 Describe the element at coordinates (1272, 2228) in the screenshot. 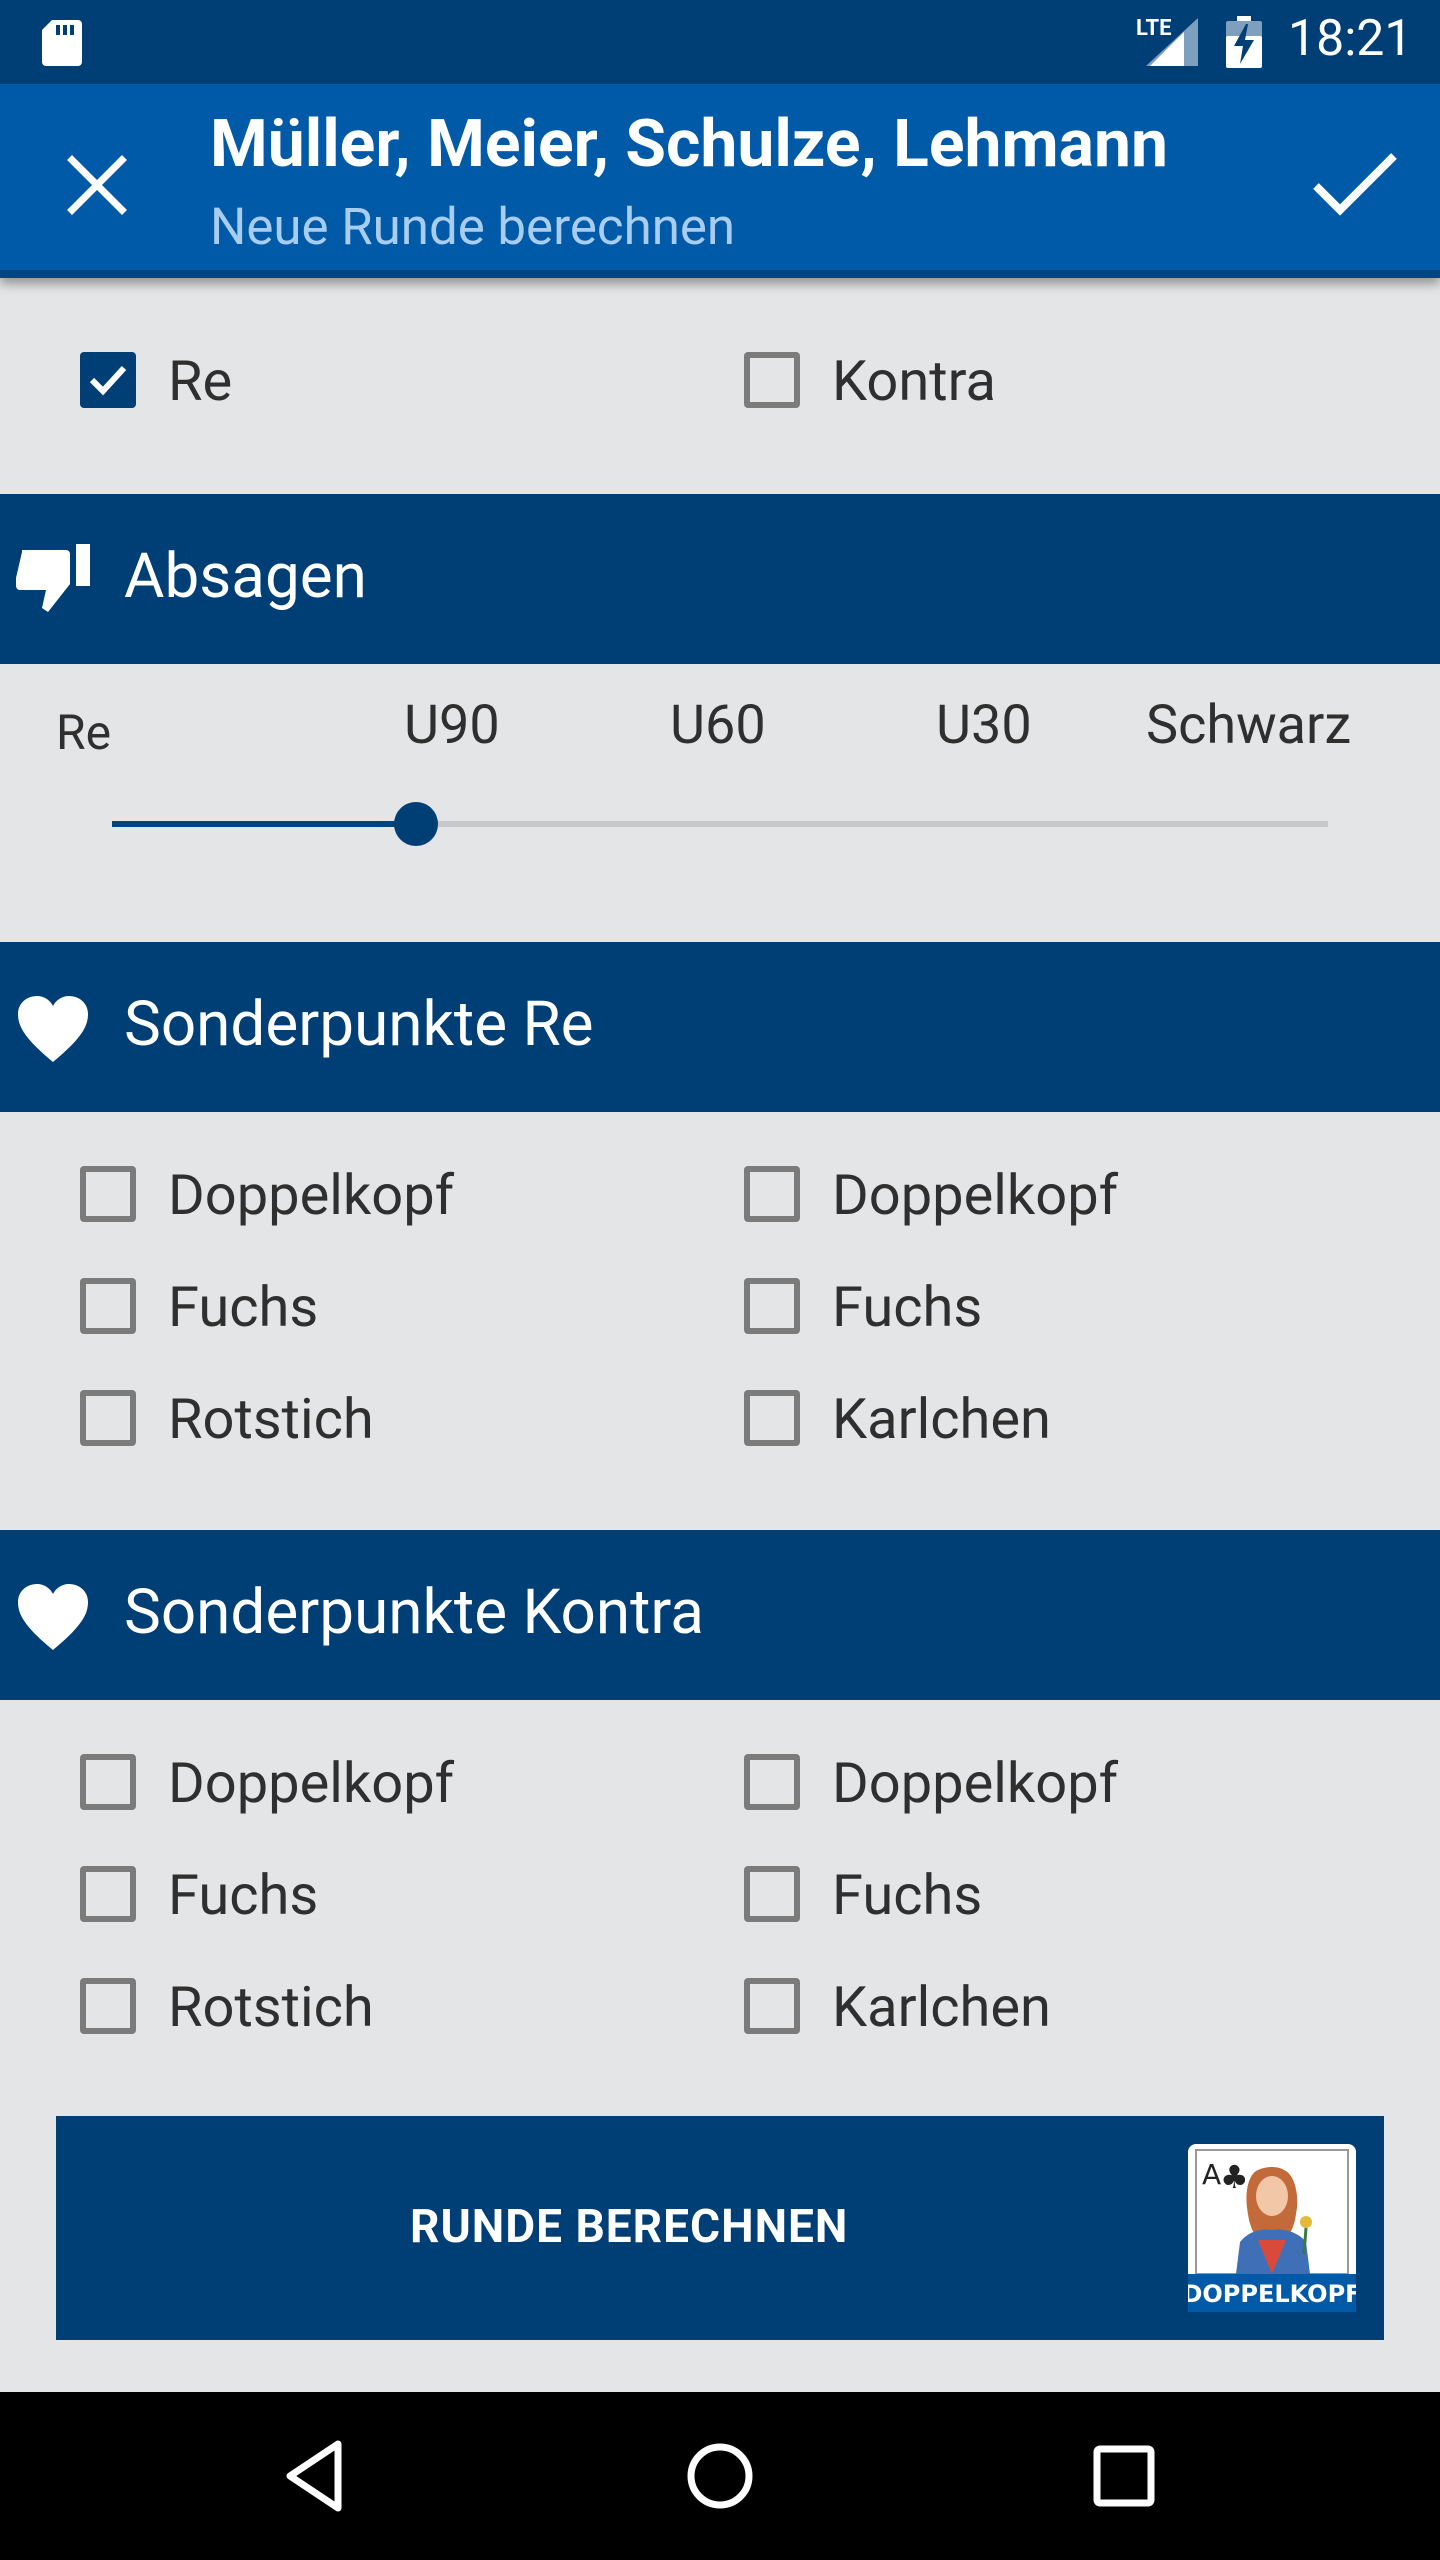

I see `doppelkopf-logo: A ♣ DOPPELKOPF` at that location.